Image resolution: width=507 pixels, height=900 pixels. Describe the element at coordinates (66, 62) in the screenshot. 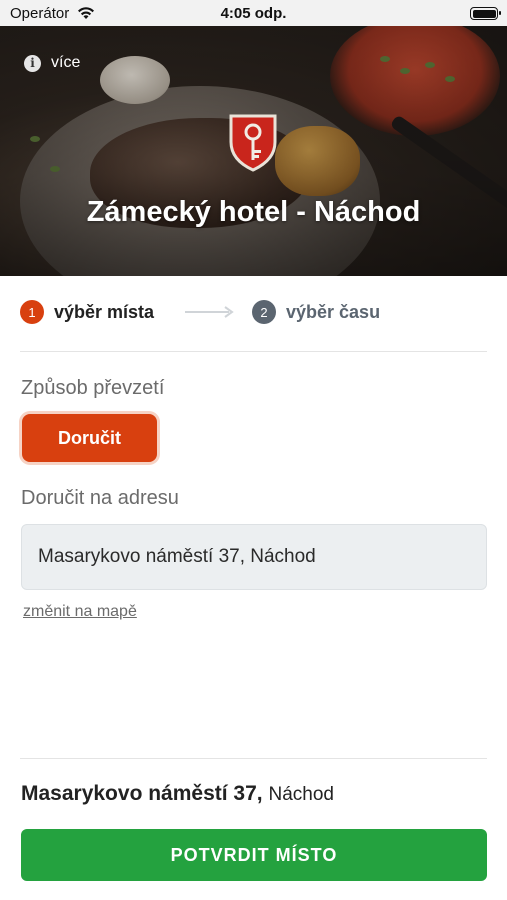

I see `more-info-label: více` at that location.